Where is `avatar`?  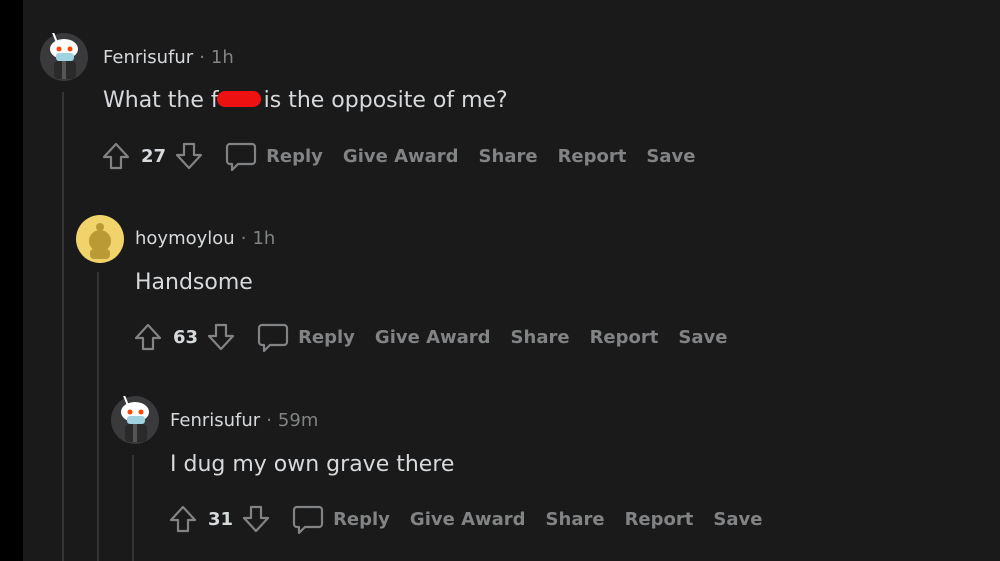
avatar is located at coordinates (135, 420).